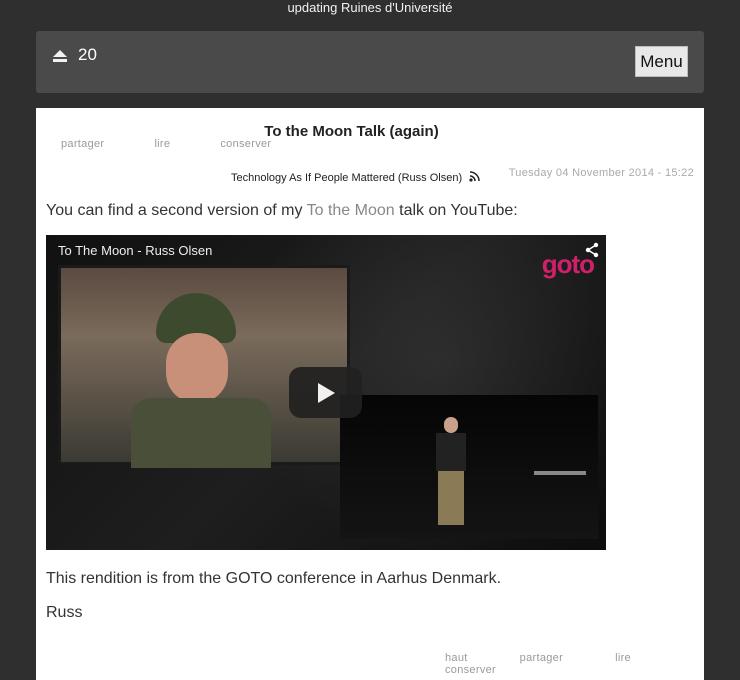 This screenshot has height=680, width=740. I want to click on top-link: haut, so click(456, 658).